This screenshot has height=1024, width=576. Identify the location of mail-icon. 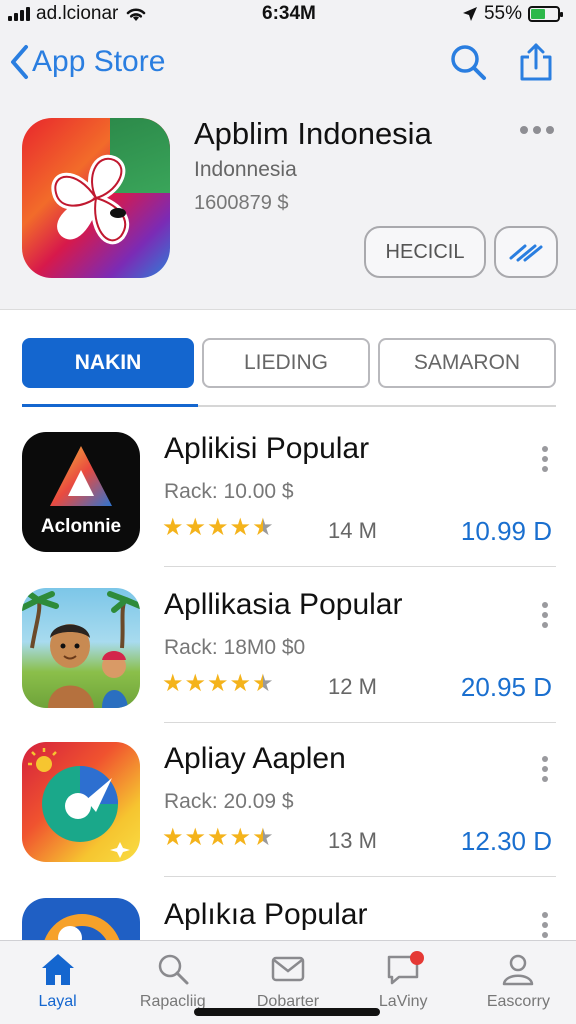
(288, 969).